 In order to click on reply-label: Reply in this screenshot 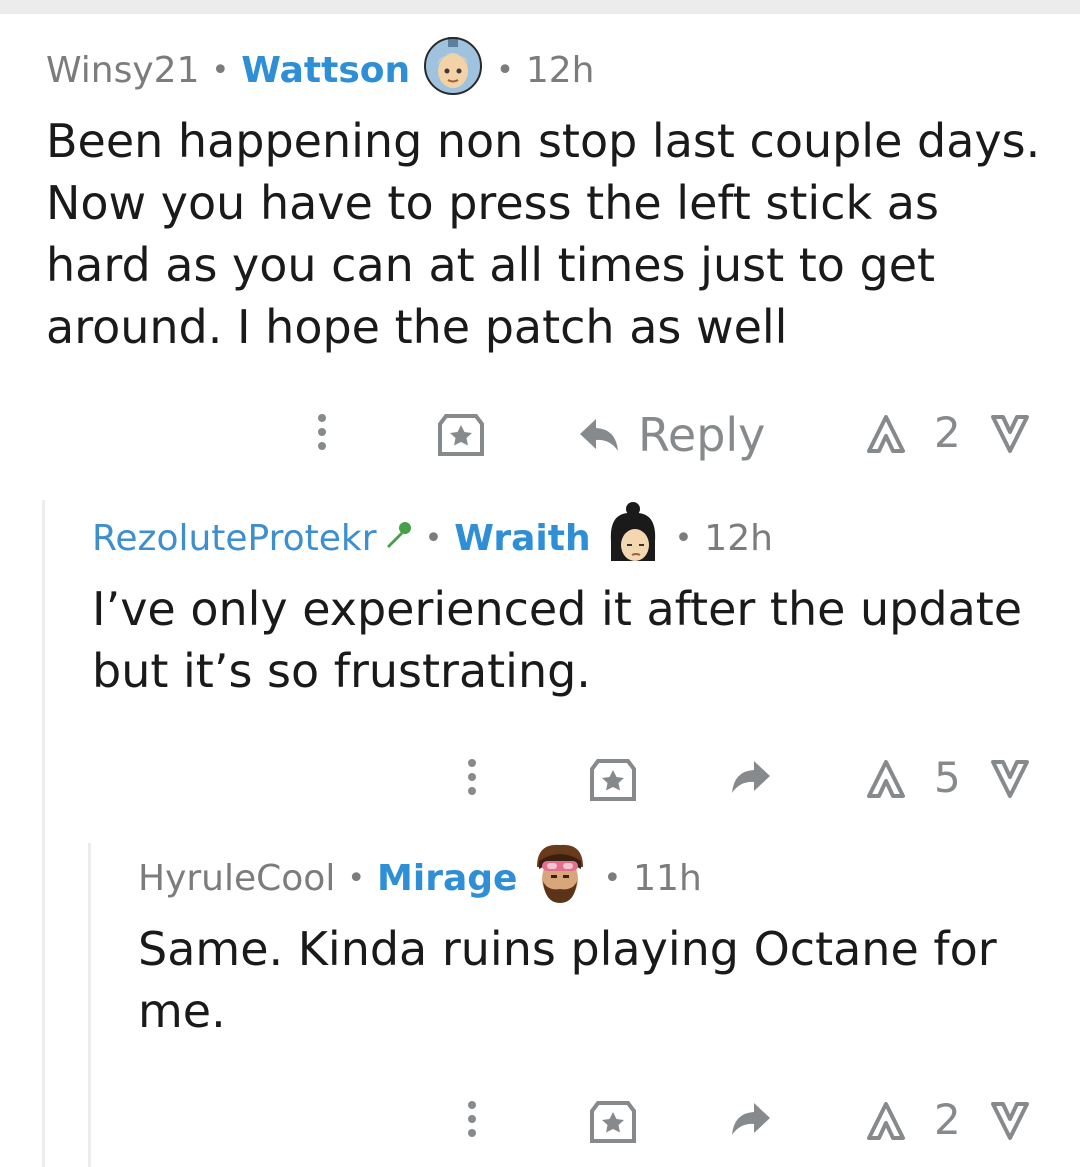, I will do `click(702, 435)`.